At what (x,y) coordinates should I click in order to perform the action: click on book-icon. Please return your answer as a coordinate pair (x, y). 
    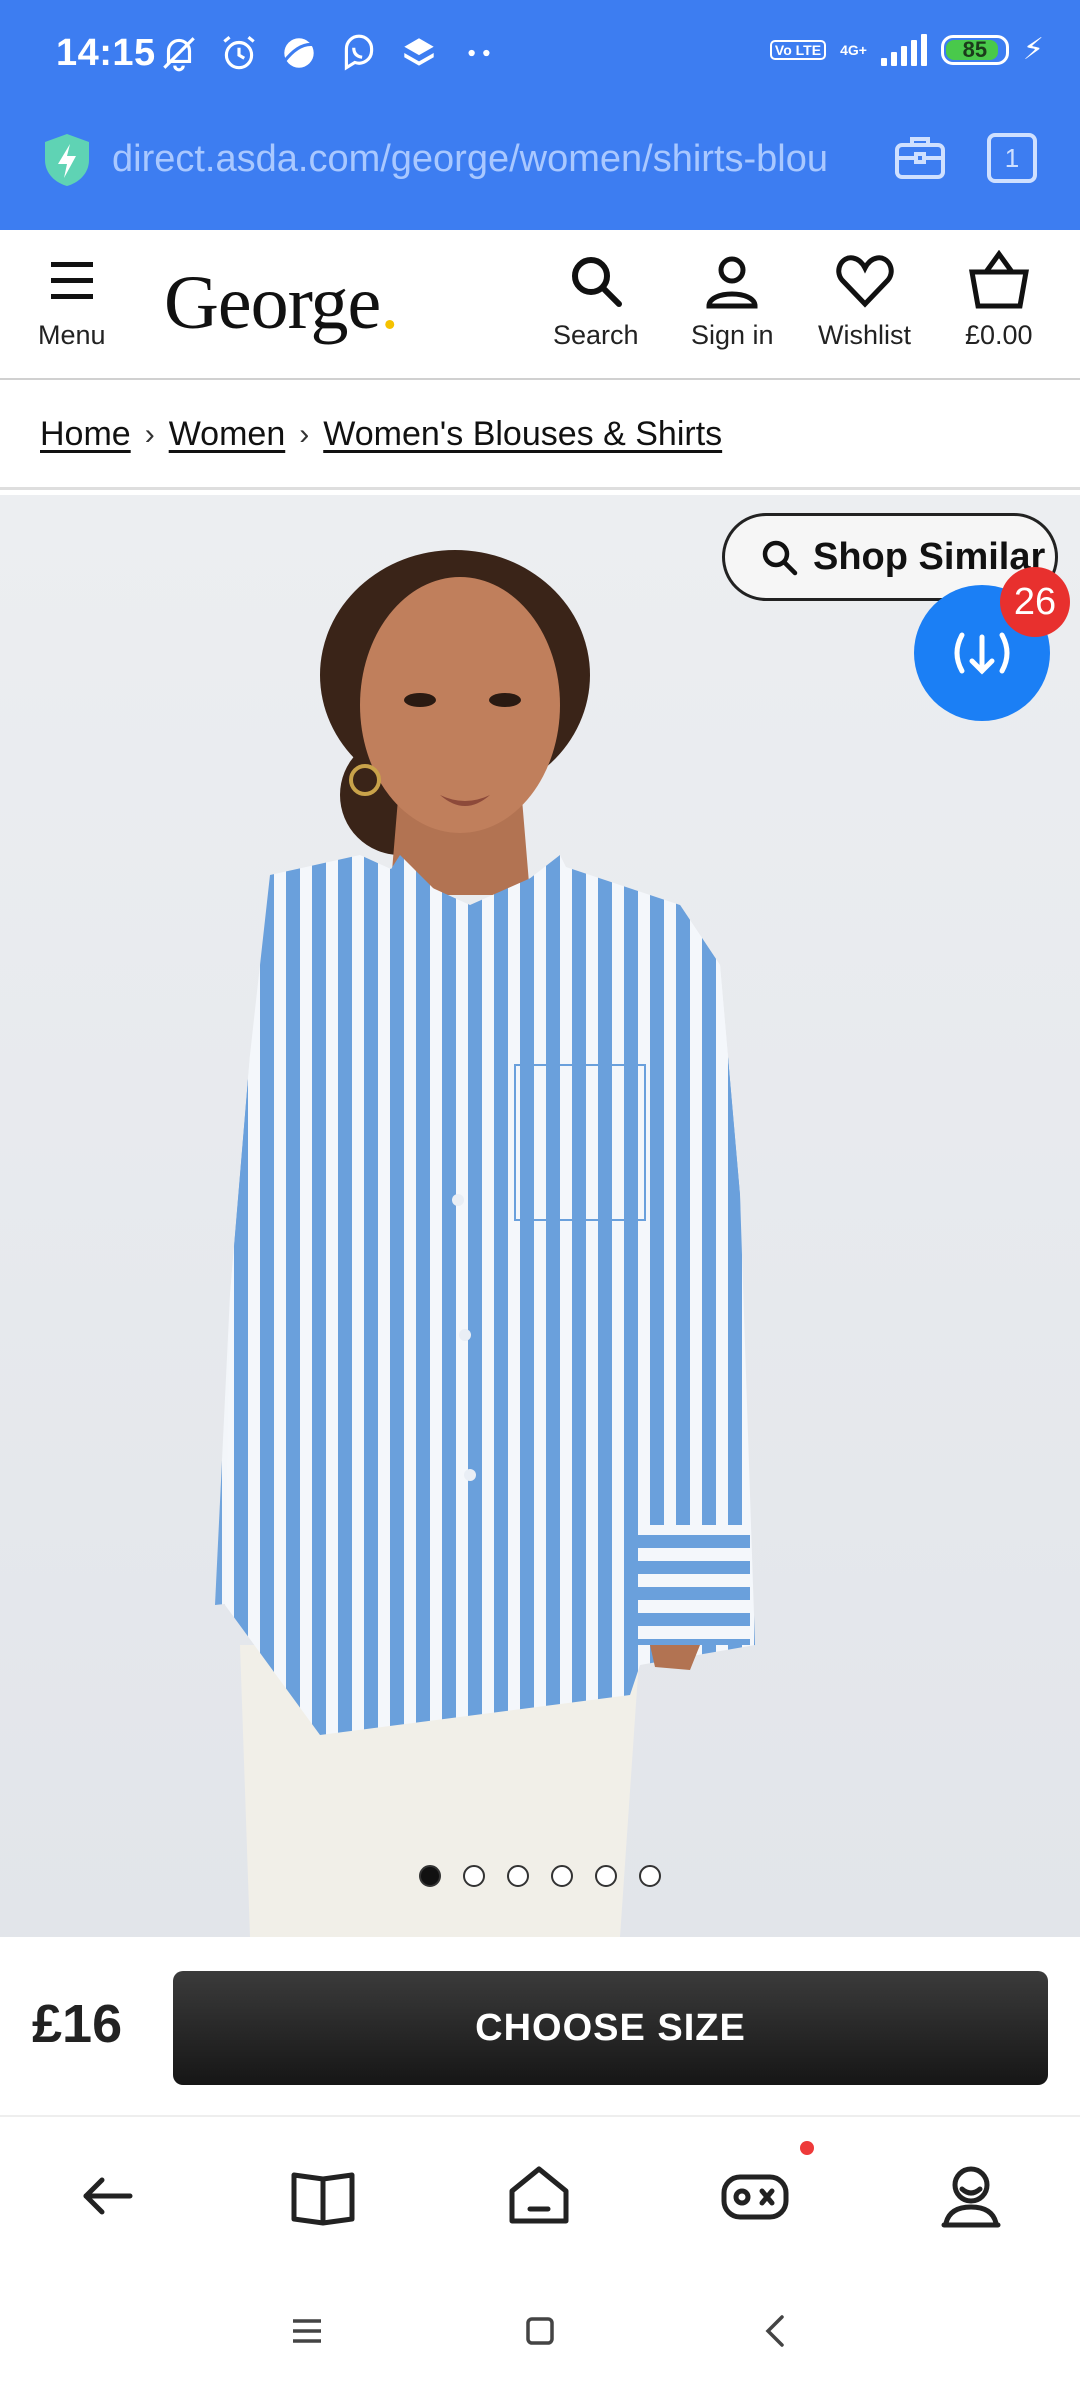
    Looking at the image, I should click on (323, 2196).